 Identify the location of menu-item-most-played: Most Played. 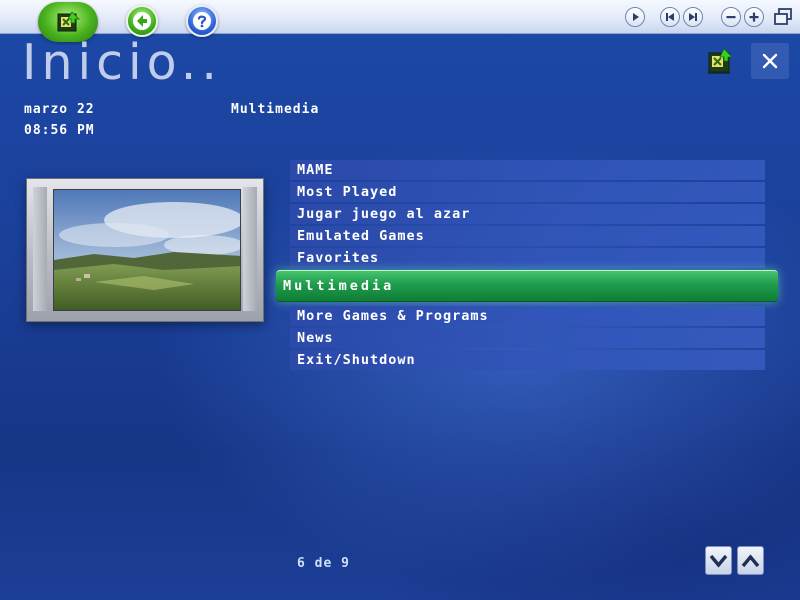
(527, 192).